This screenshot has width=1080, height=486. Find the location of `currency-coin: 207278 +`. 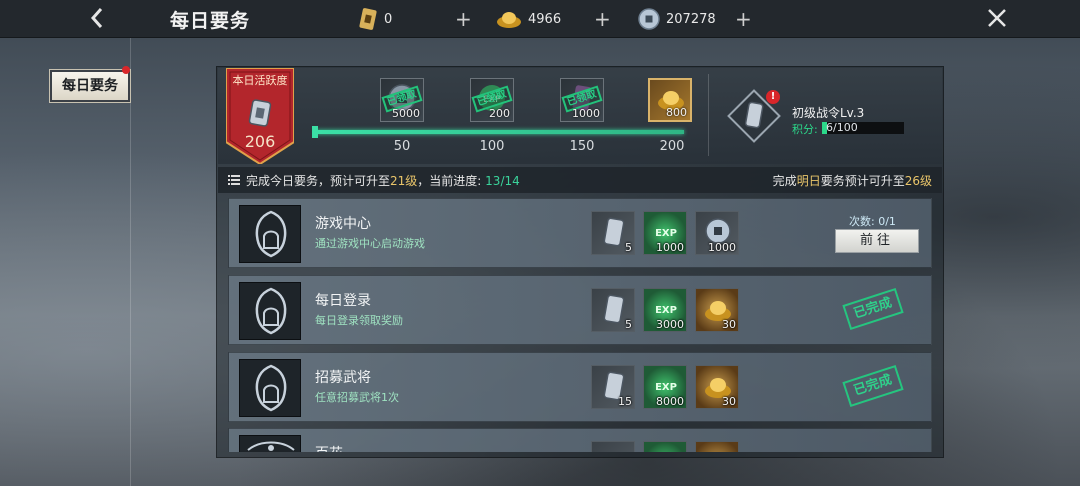

currency-coin: 207278 + is located at coordinates (695, 19).